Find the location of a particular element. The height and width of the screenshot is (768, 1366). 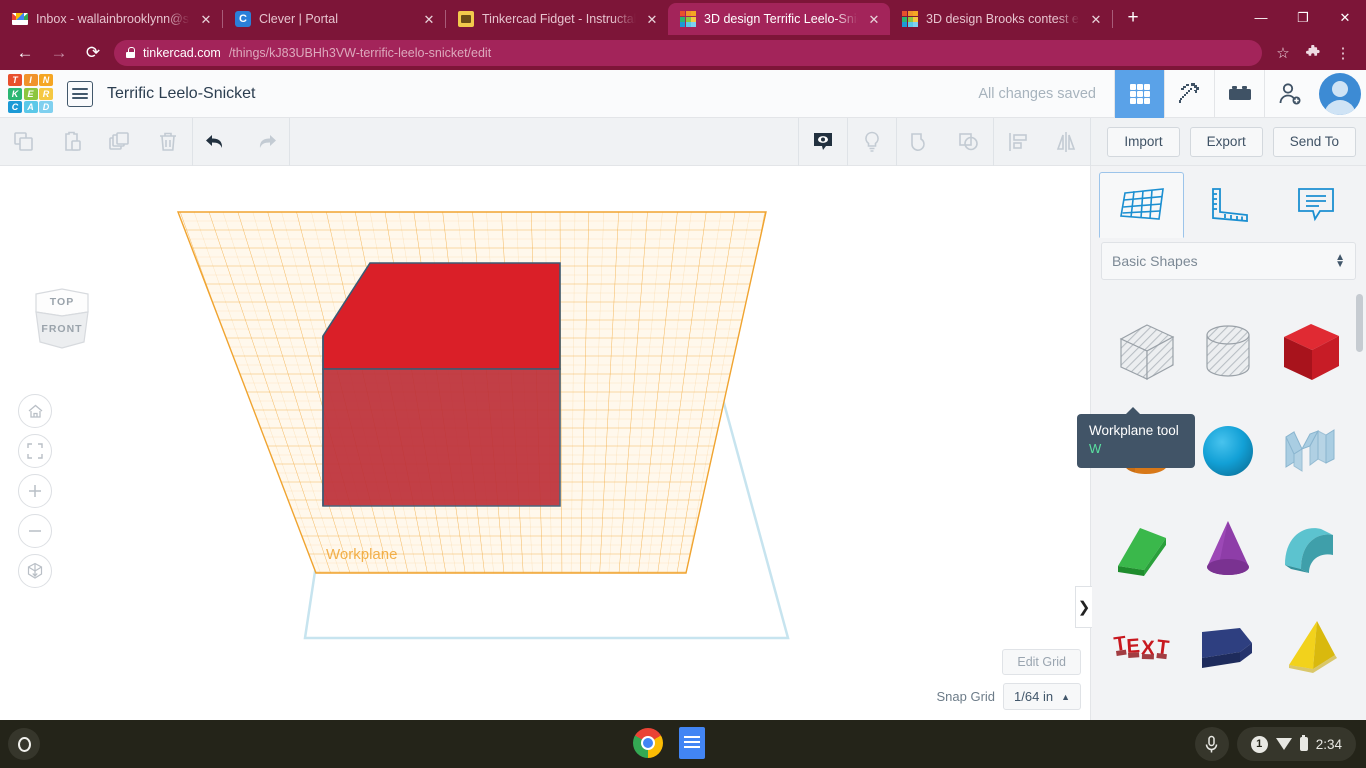

shape-panel-scrollbar is located at coordinates (1359, 503).